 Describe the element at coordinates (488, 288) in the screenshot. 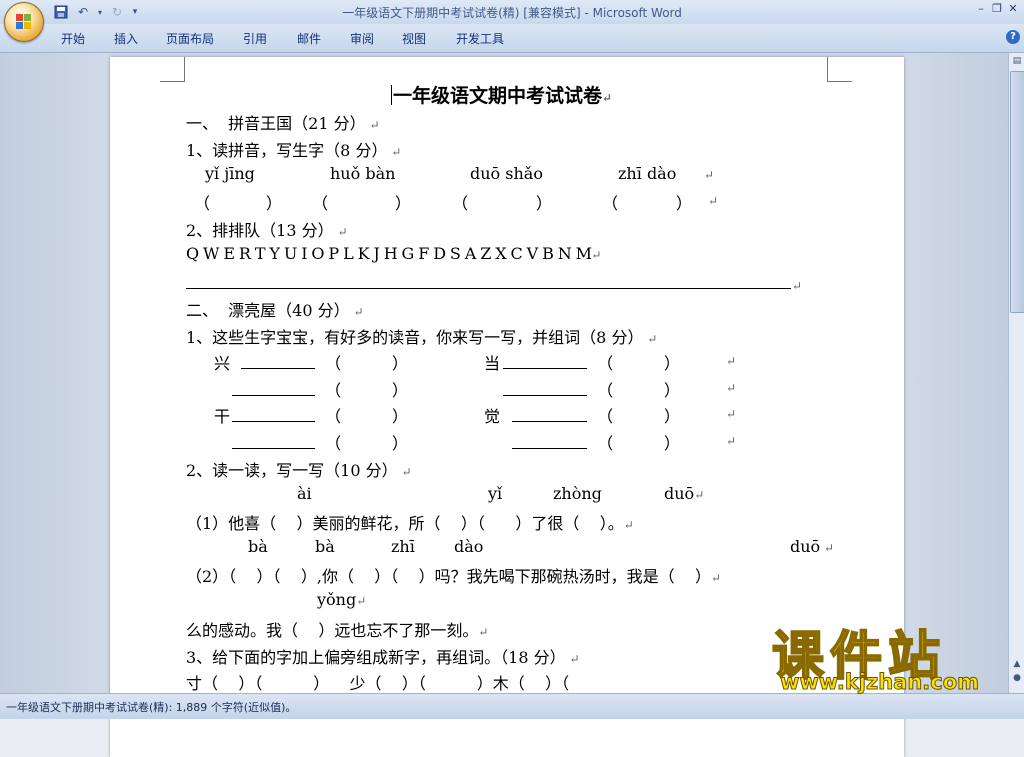

I see `answer-line` at that location.